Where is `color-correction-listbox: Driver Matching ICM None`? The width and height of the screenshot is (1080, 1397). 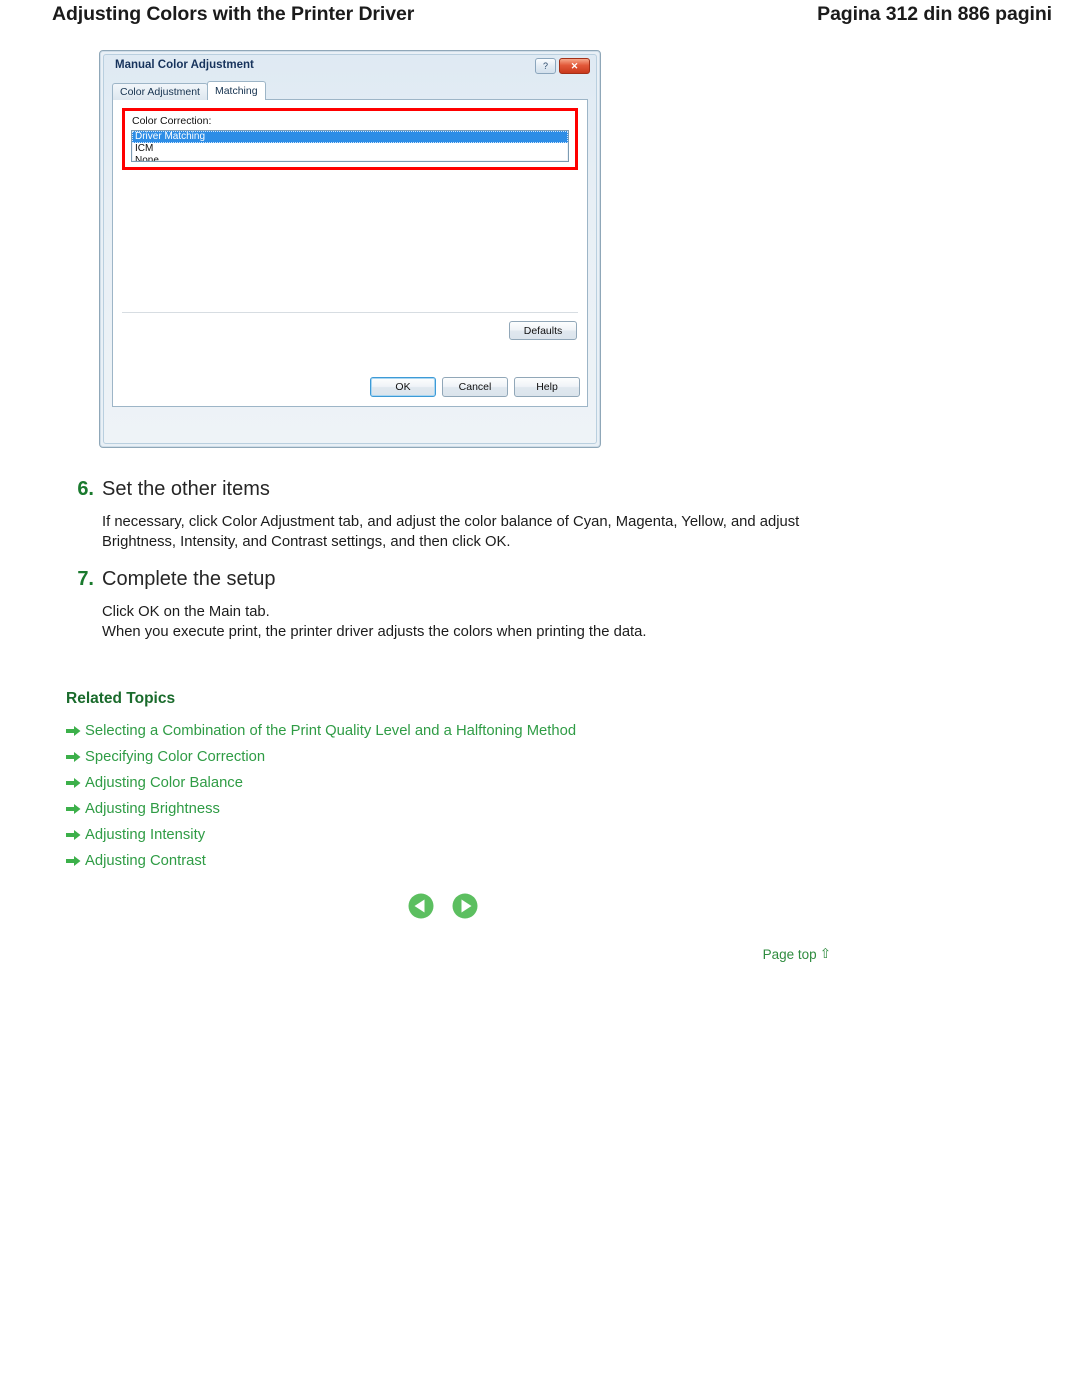 color-correction-listbox: Driver Matching ICM None is located at coordinates (350, 146).